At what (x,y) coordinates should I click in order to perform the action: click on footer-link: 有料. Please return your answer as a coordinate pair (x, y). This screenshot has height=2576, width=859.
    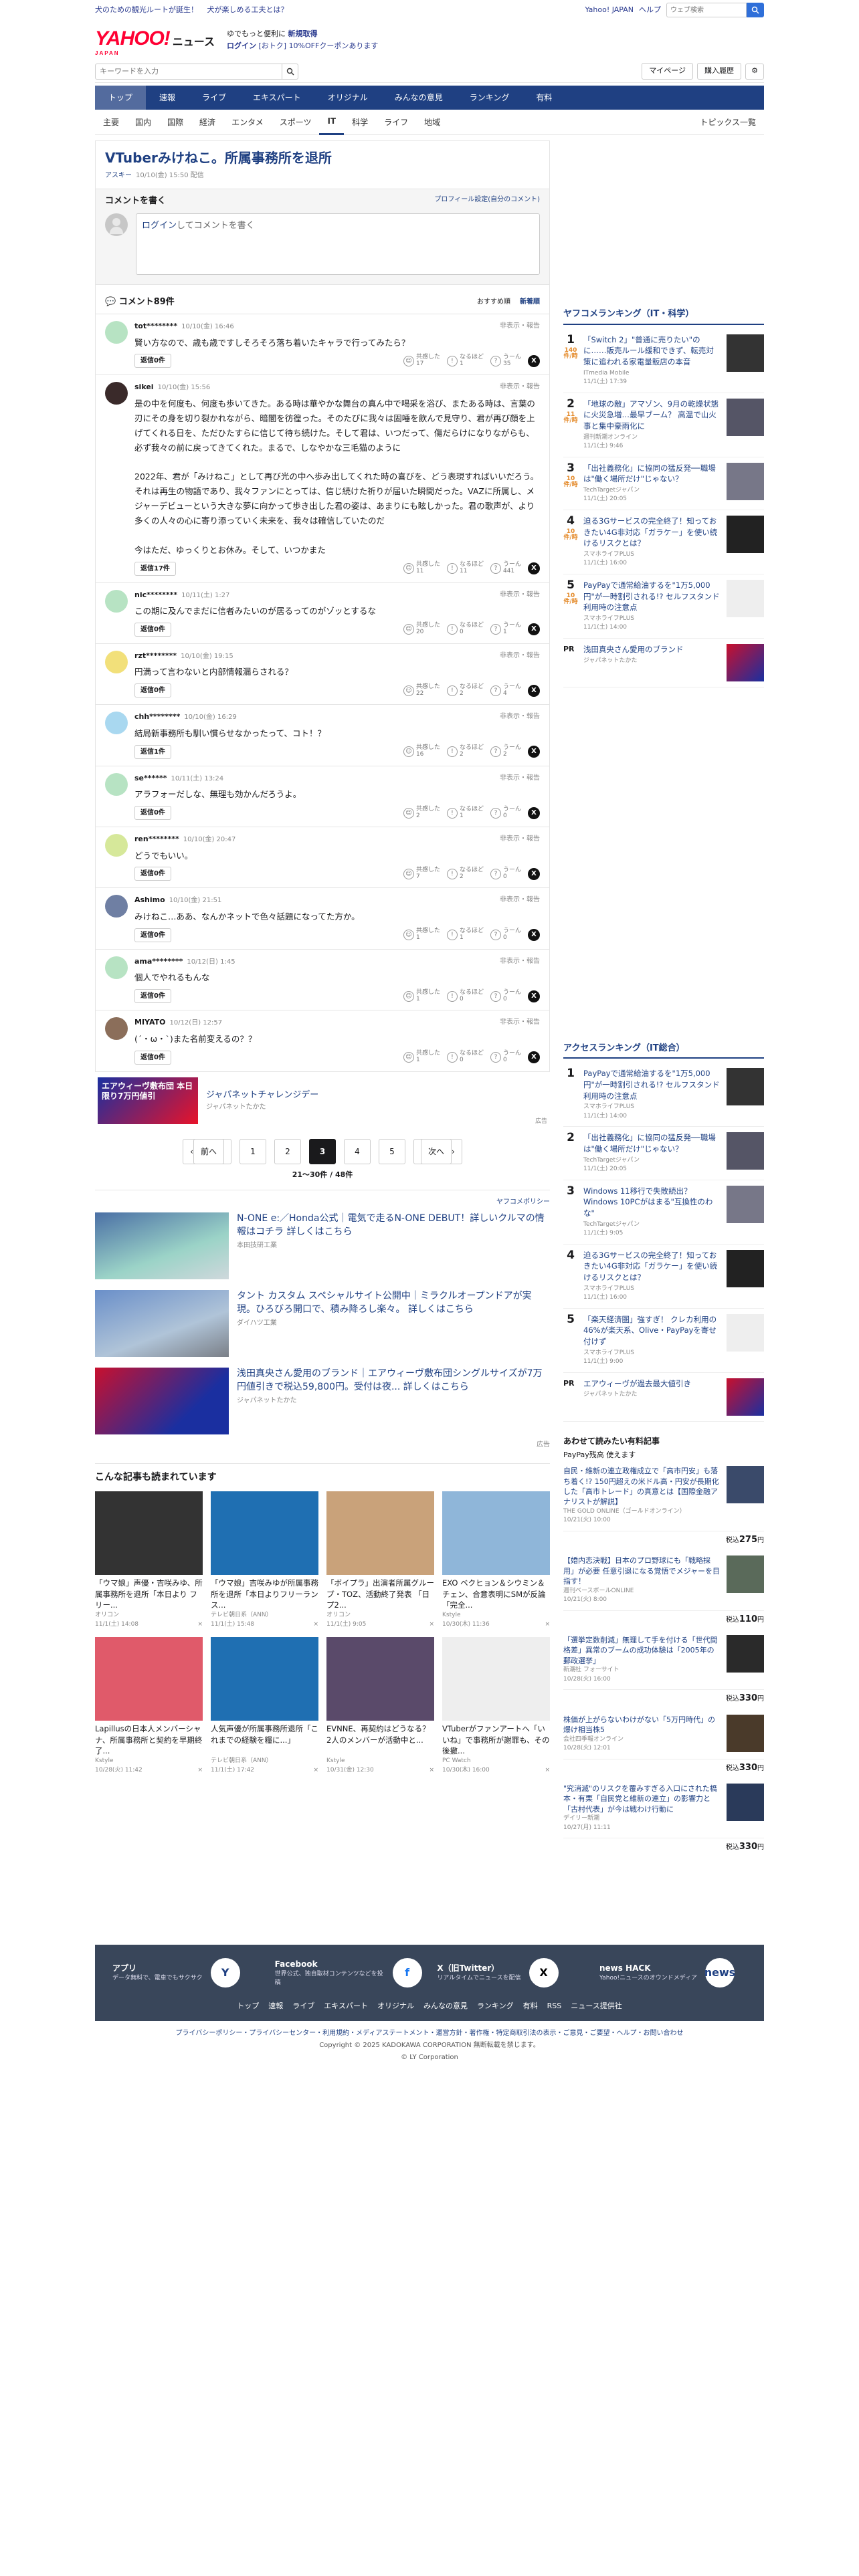
    Looking at the image, I should click on (530, 2006).